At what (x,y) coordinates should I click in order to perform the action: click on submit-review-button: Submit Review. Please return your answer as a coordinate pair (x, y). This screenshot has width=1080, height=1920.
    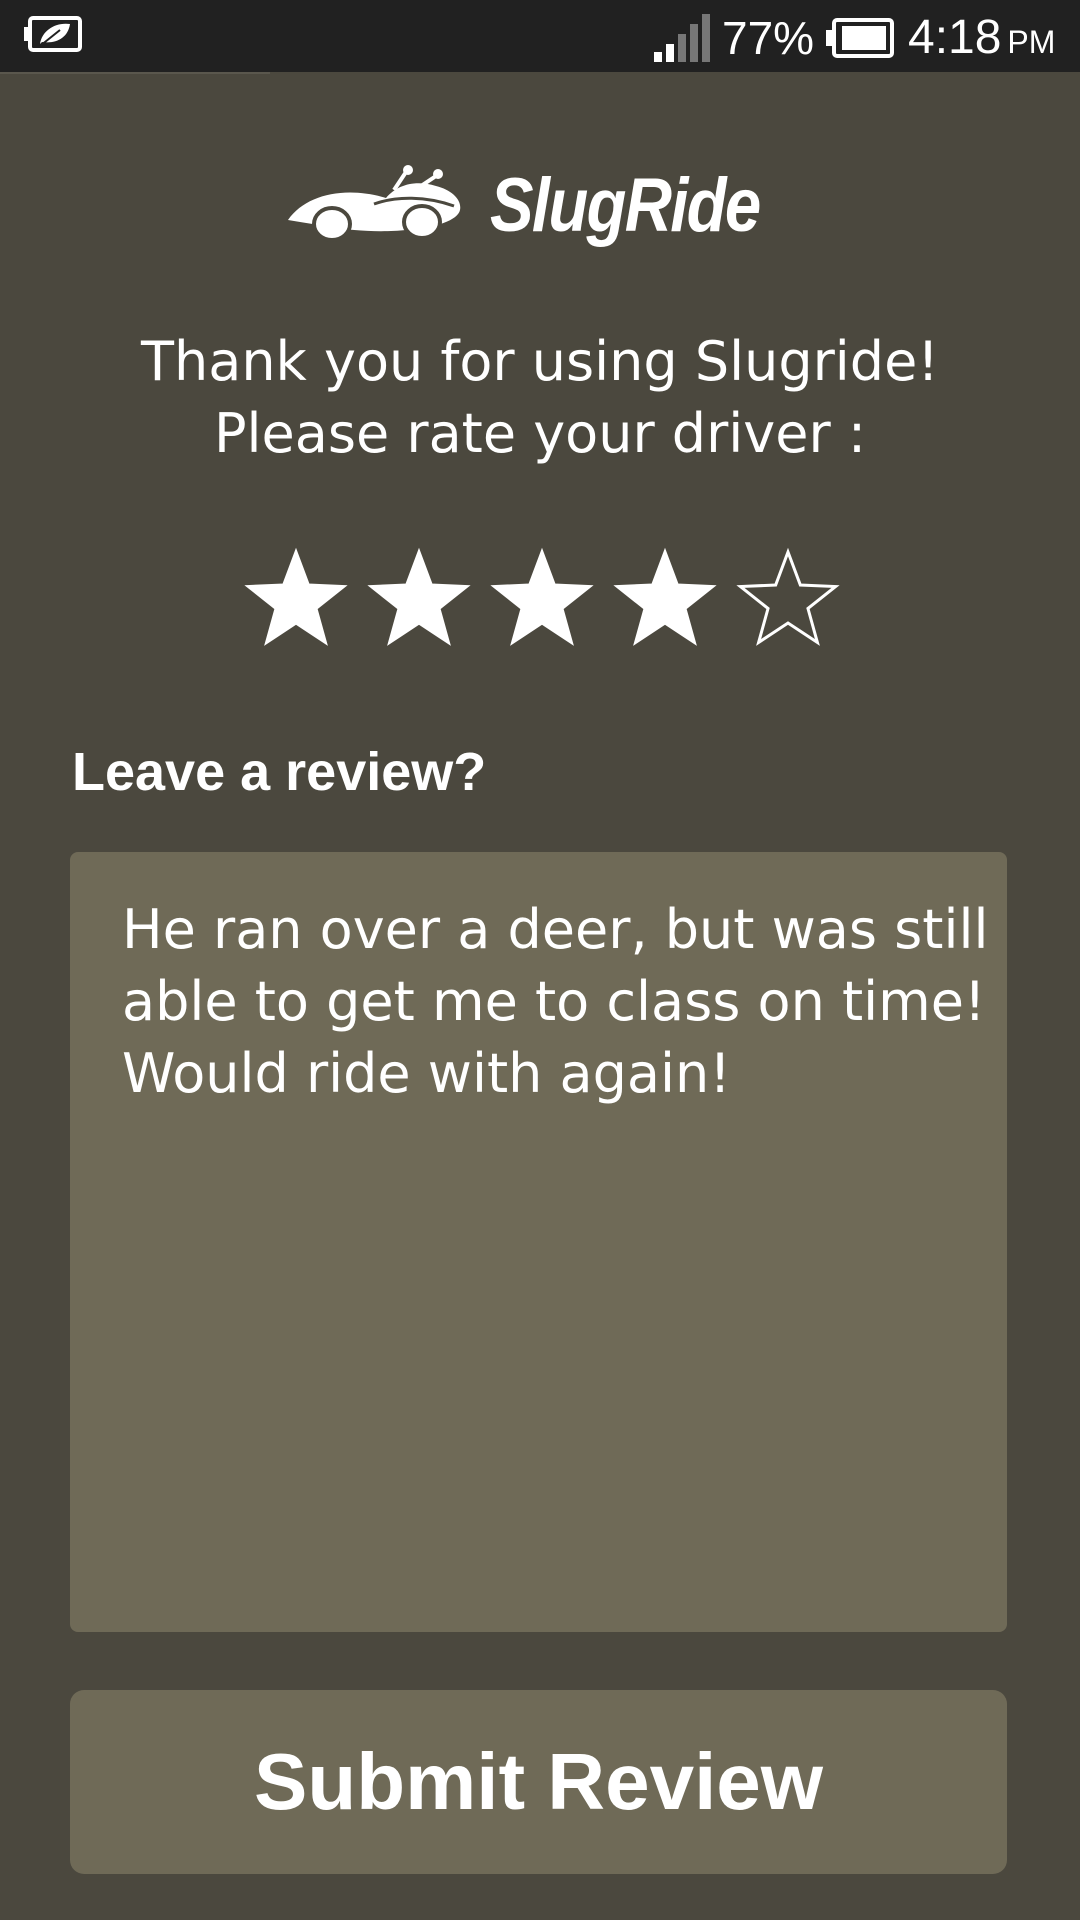
    Looking at the image, I should click on (538, 1782).